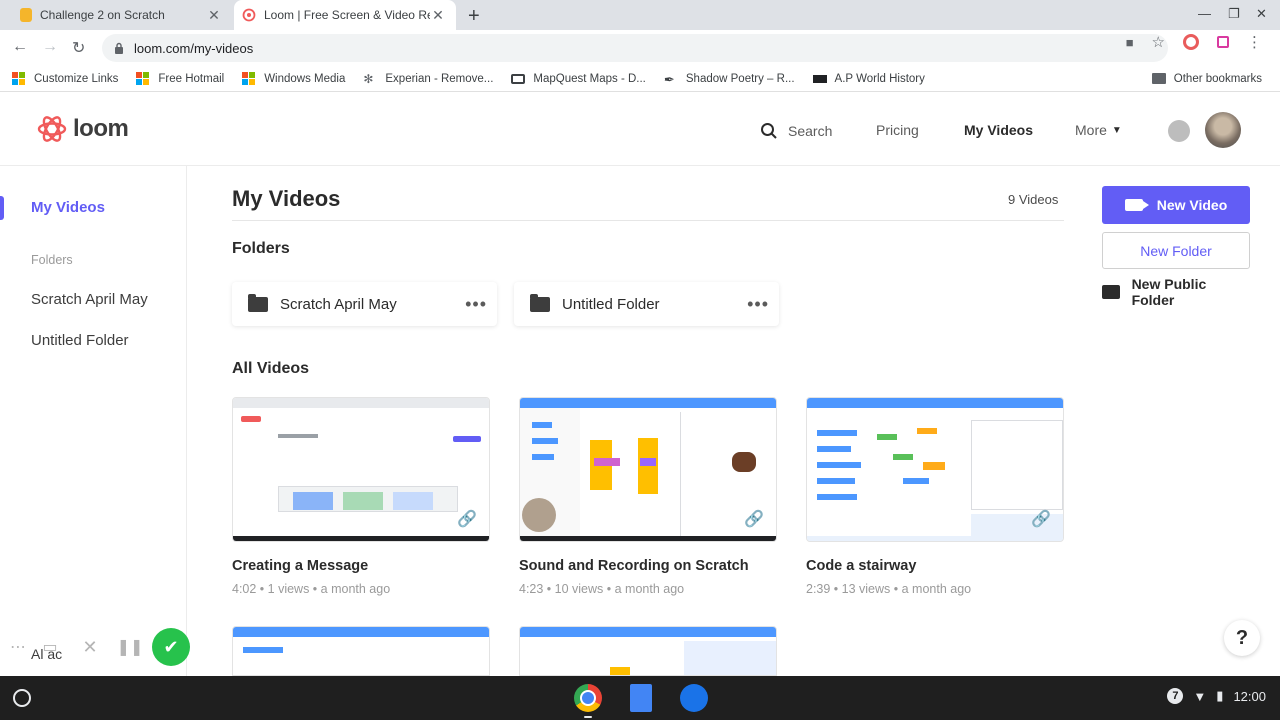 The height and width of the screenshot is (720, 1280). I want to click on launcher-icon, so click(22, 698).